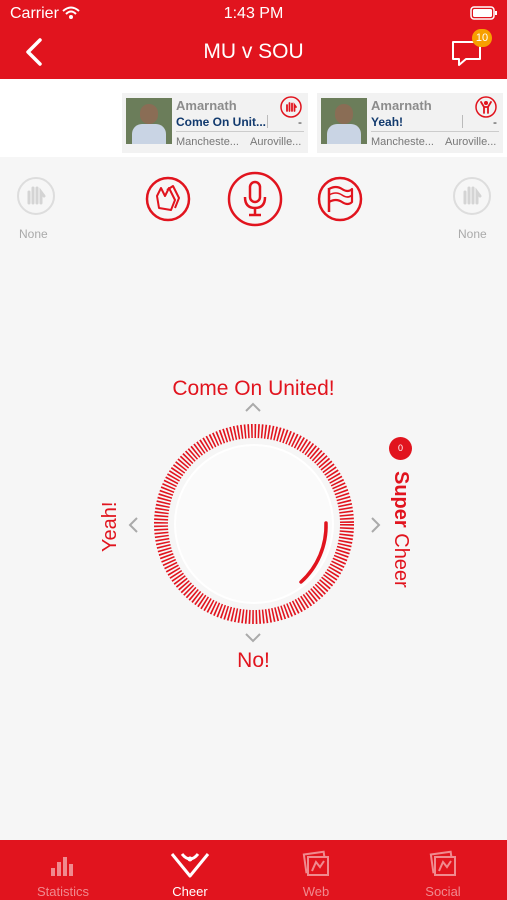 This screenshot has width=507, height=900. I want to click on super-cheer-count-badge: 0, so click(400, 448).